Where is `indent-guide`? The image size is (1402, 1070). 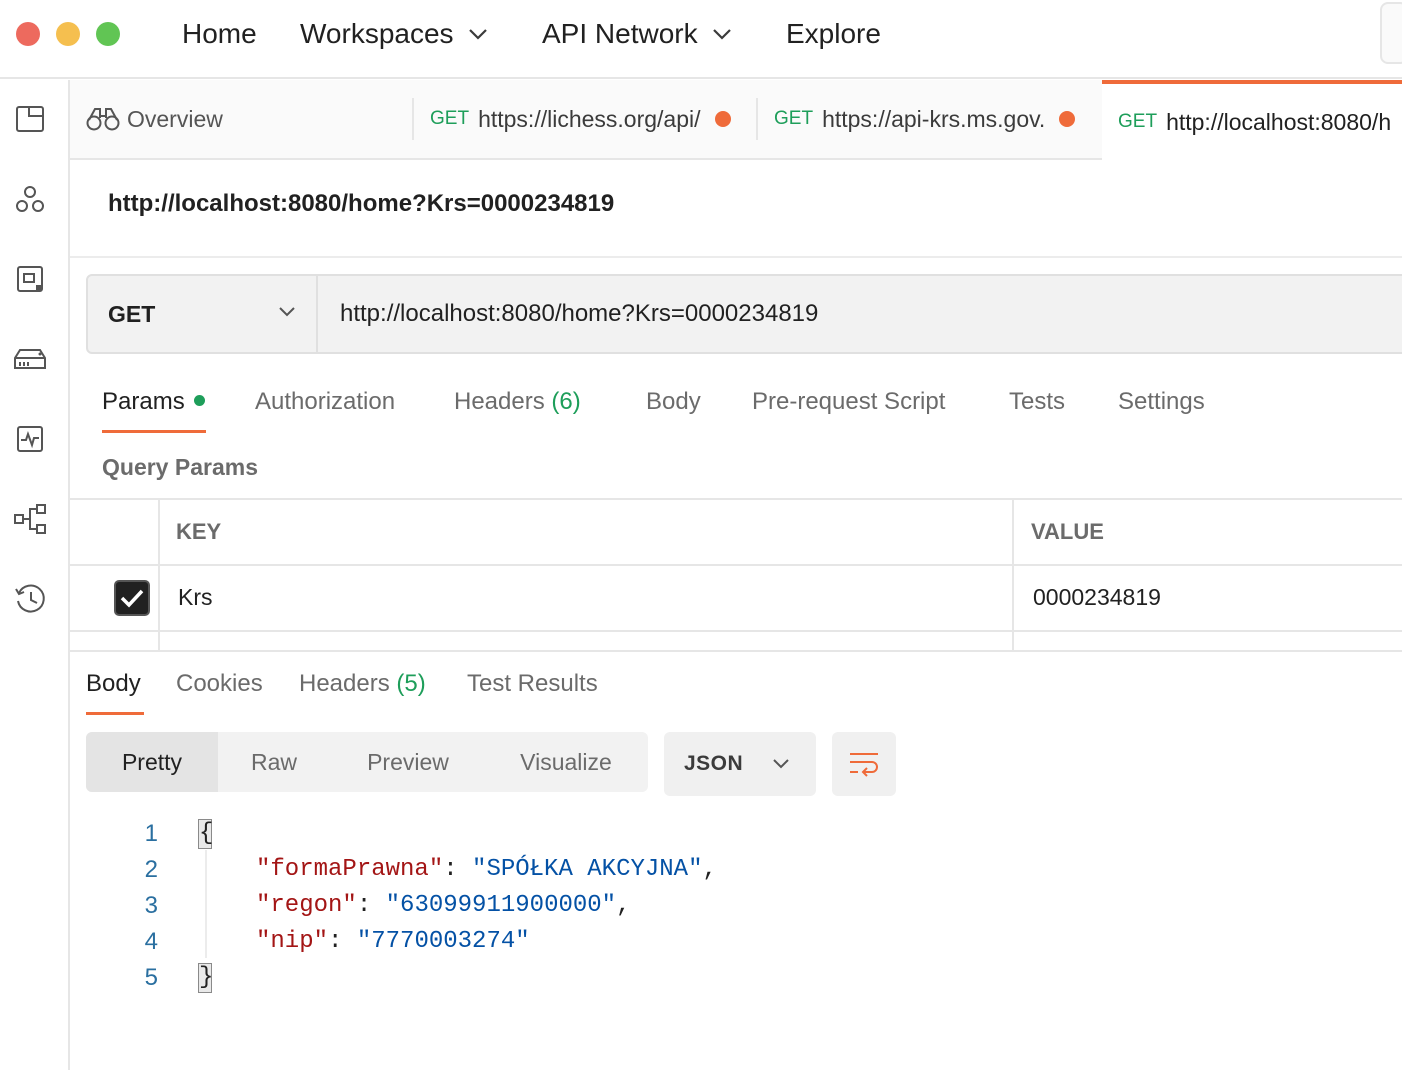 indent-guide is located at coordinates (206, 904).